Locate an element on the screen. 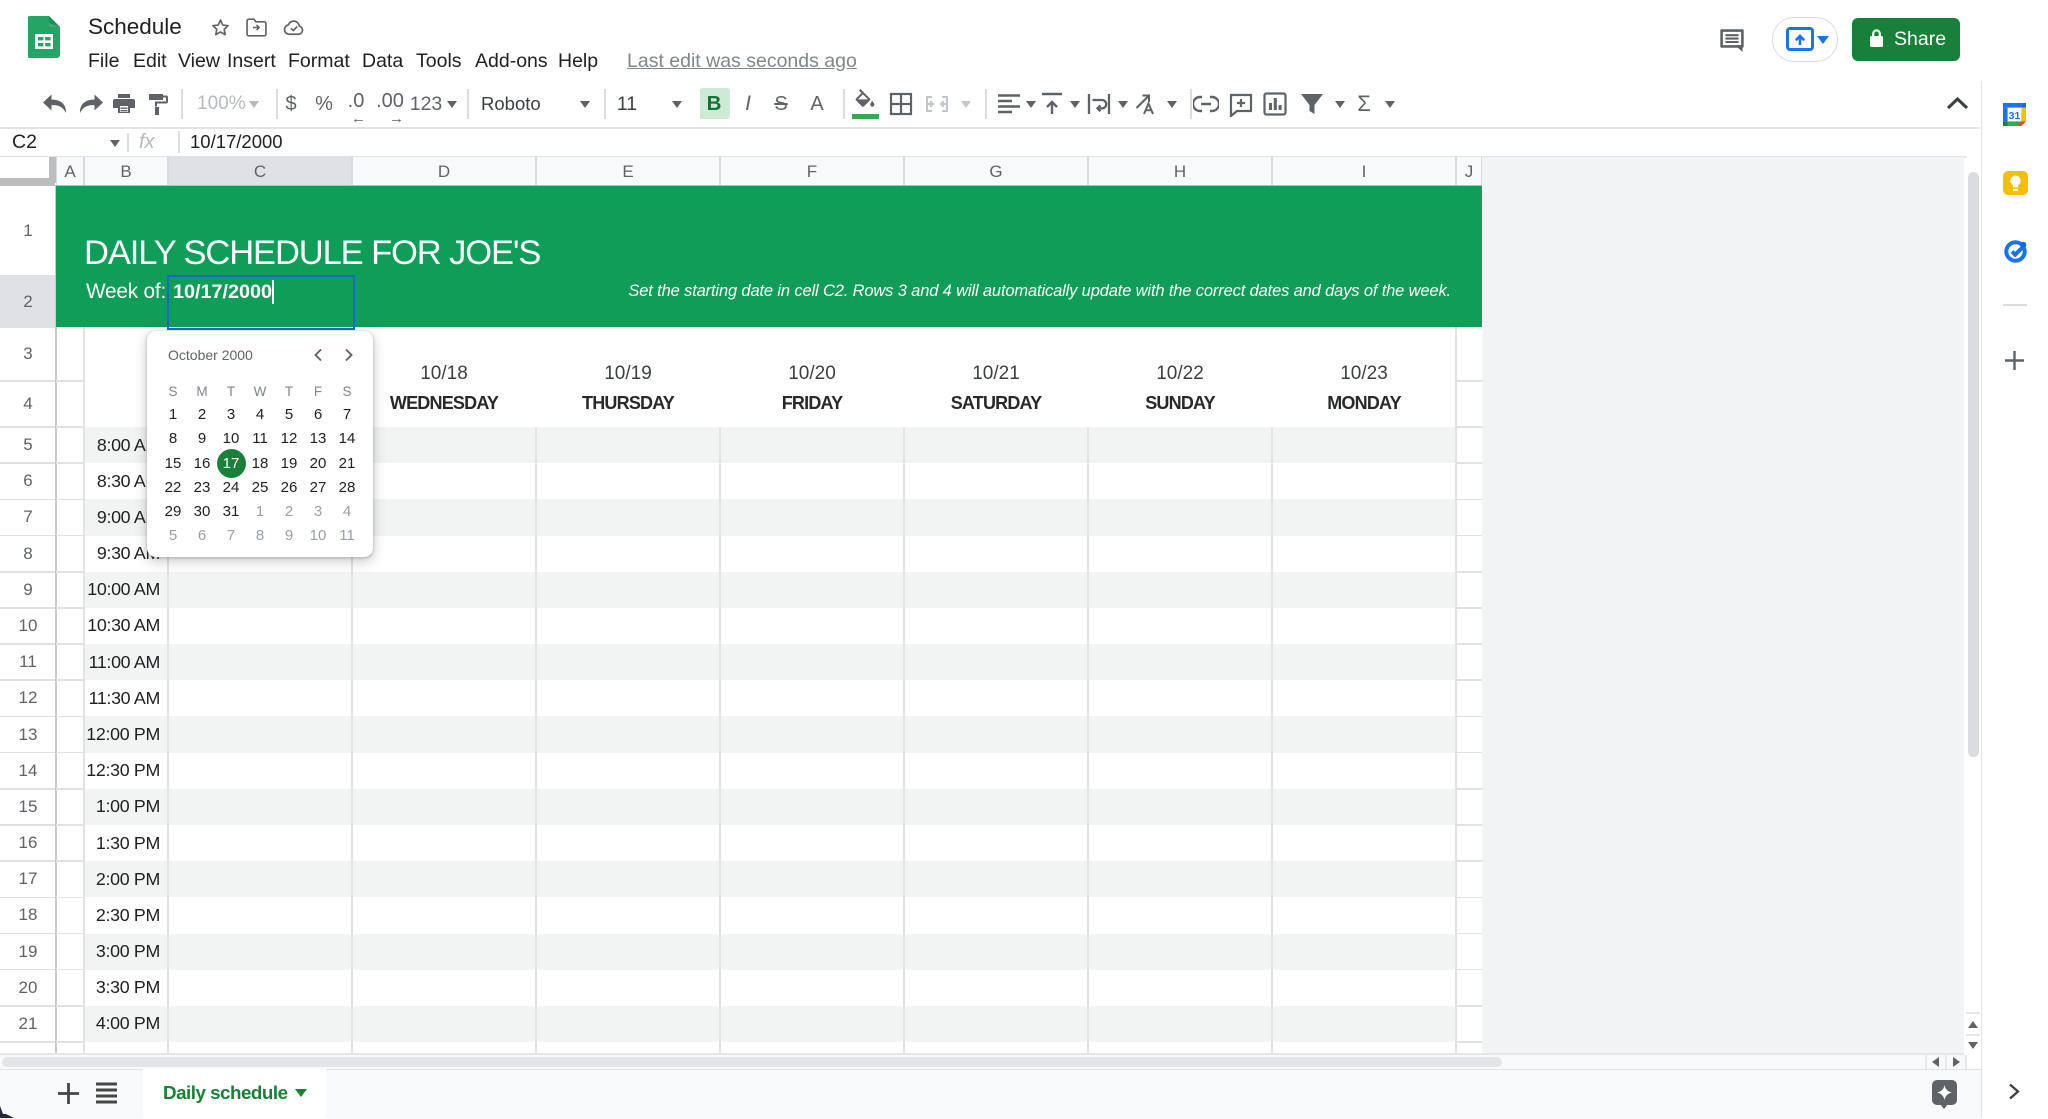 The height and width of the screenshot is (1119, 2048). svg-text: 31 is located at coordinates (2015, 116).